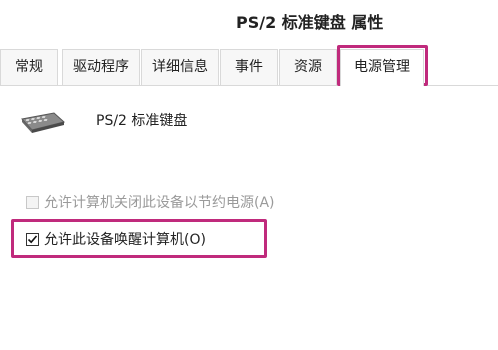  Describe the element at coordinates (142, 121) in the screenshot. I see `device-name: PS/2 标准键盘` at that location.